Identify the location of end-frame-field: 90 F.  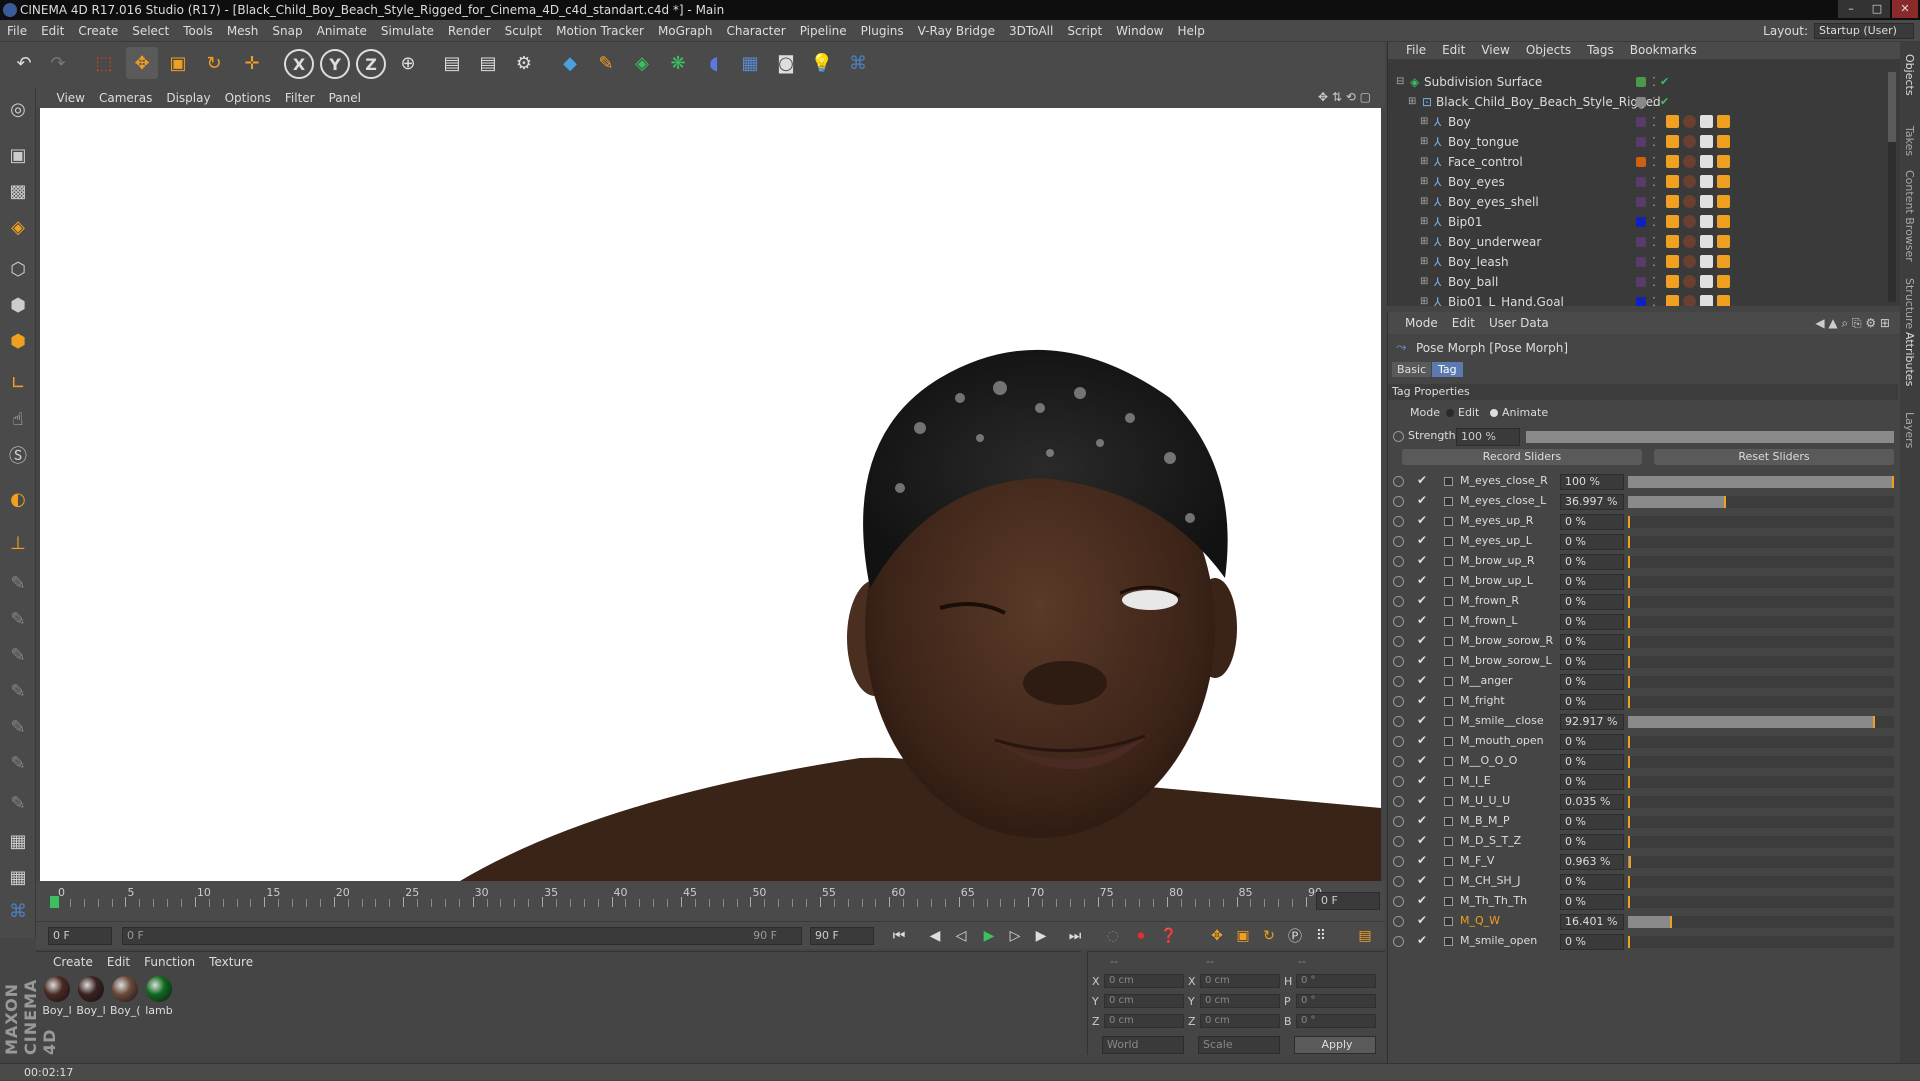
(842, 936).